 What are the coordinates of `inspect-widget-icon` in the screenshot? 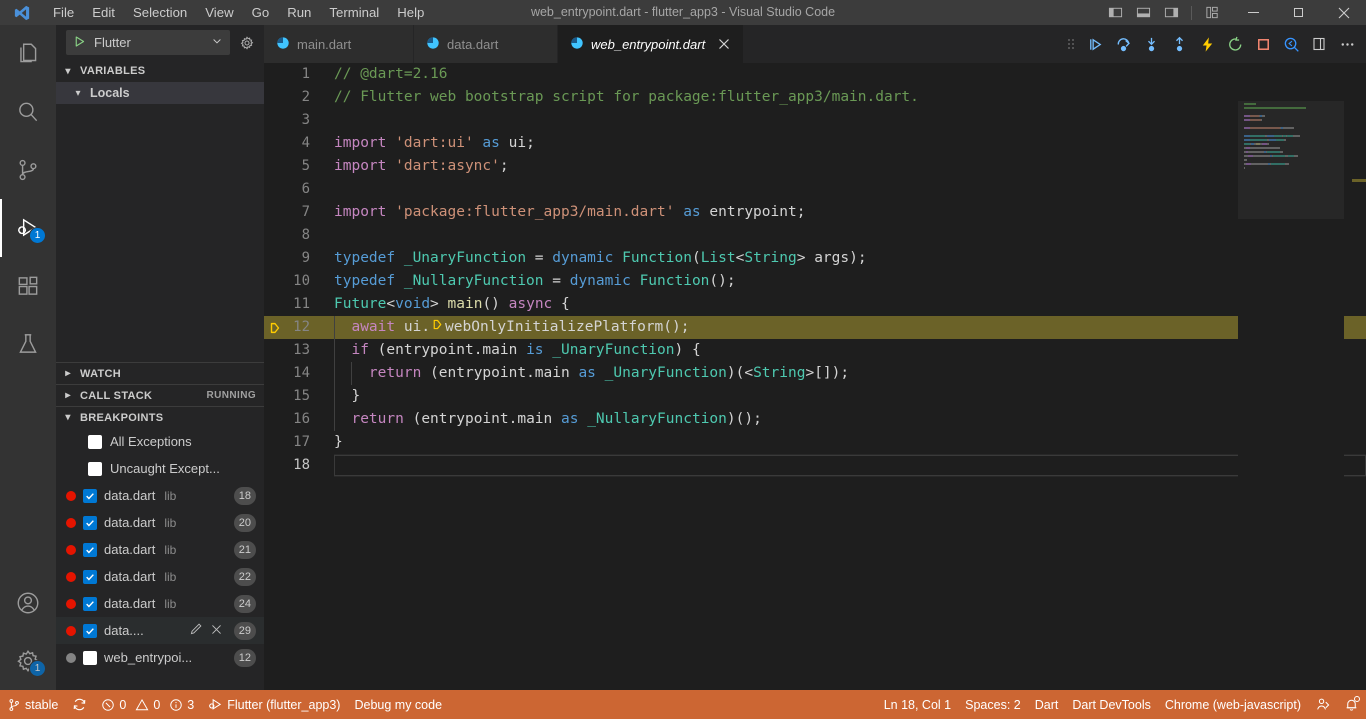 It's located at (1291, 44).